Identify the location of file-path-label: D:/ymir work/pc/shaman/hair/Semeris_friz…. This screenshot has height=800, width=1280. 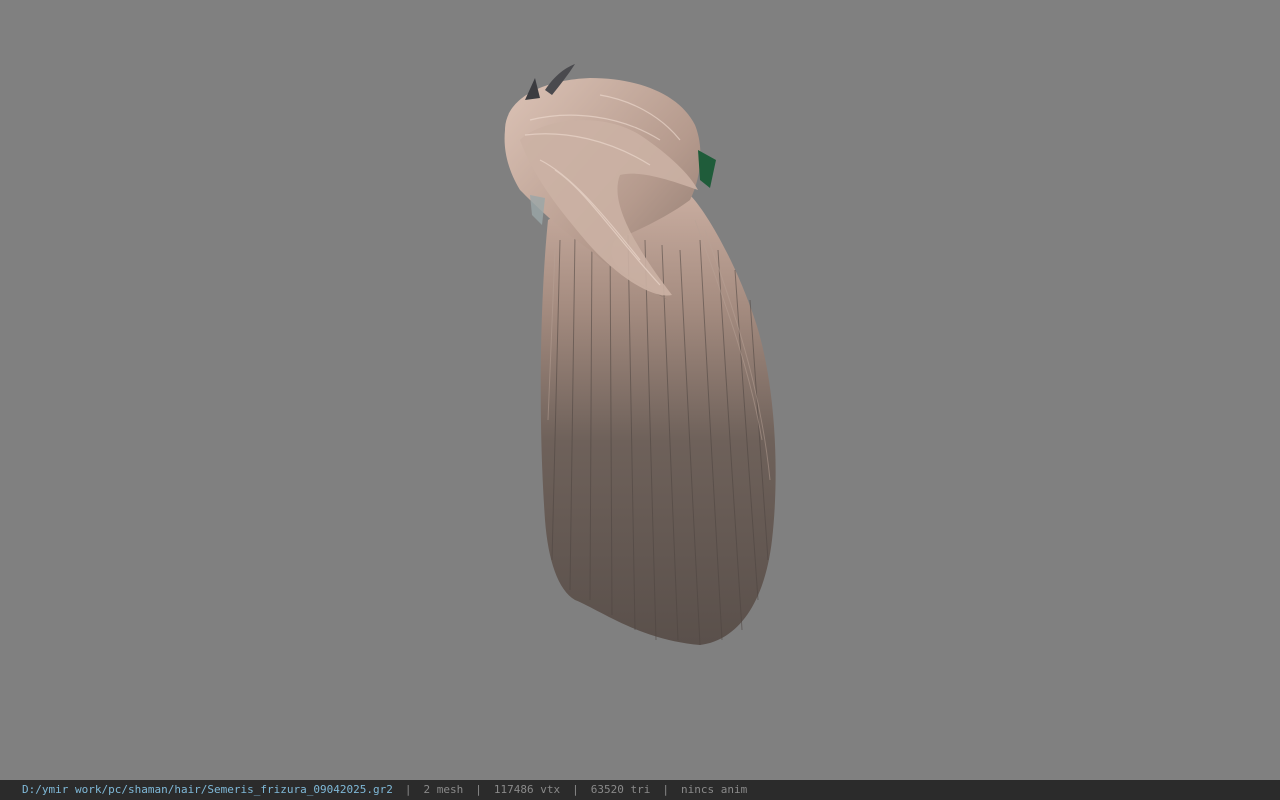
(207, 789).